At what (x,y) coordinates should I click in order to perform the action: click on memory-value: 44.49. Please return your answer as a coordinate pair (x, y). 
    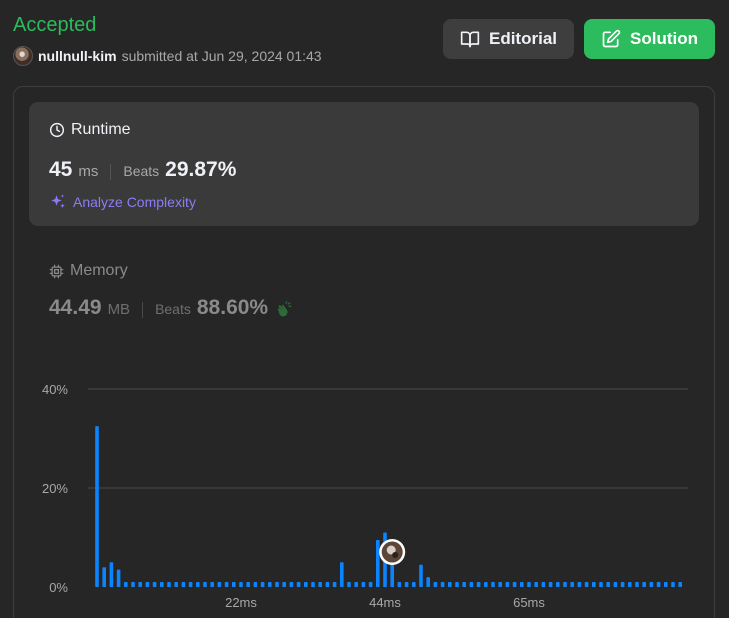
    Looking at the image, I should click on (75, 307).